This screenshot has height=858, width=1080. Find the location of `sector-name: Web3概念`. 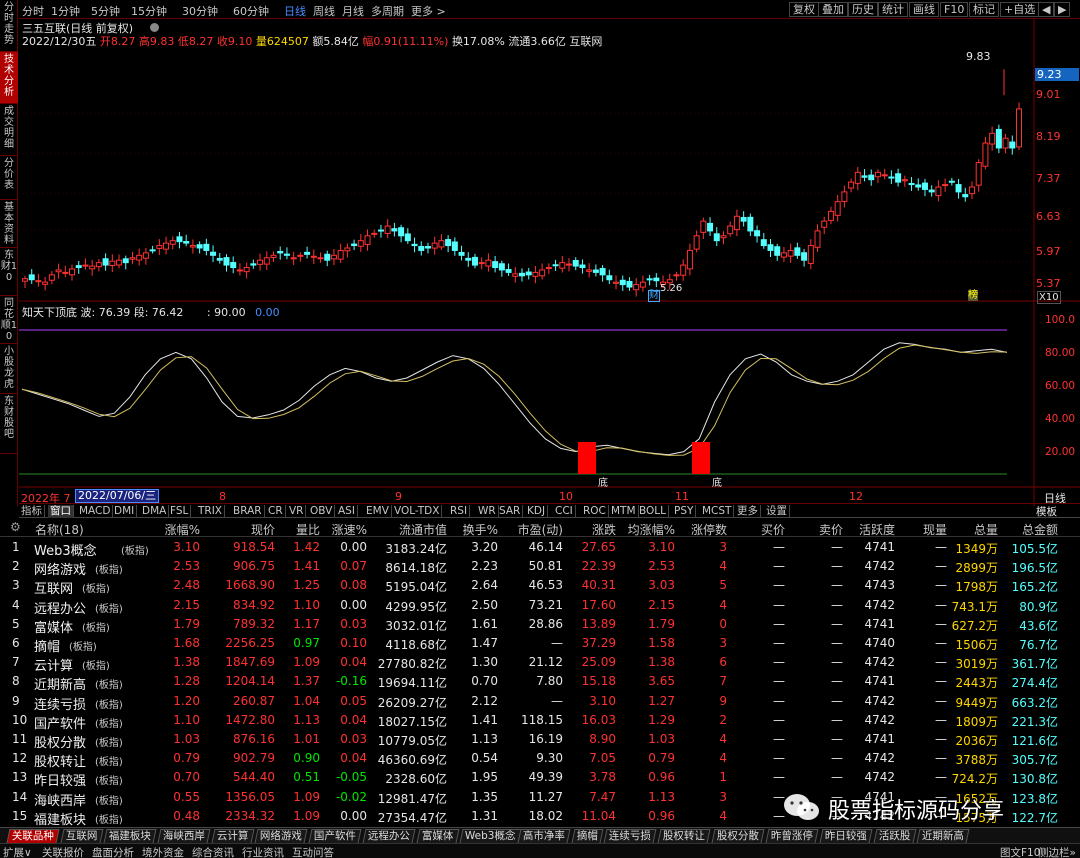

sector-name: Web3概念 is located at coordinates (65, 549).